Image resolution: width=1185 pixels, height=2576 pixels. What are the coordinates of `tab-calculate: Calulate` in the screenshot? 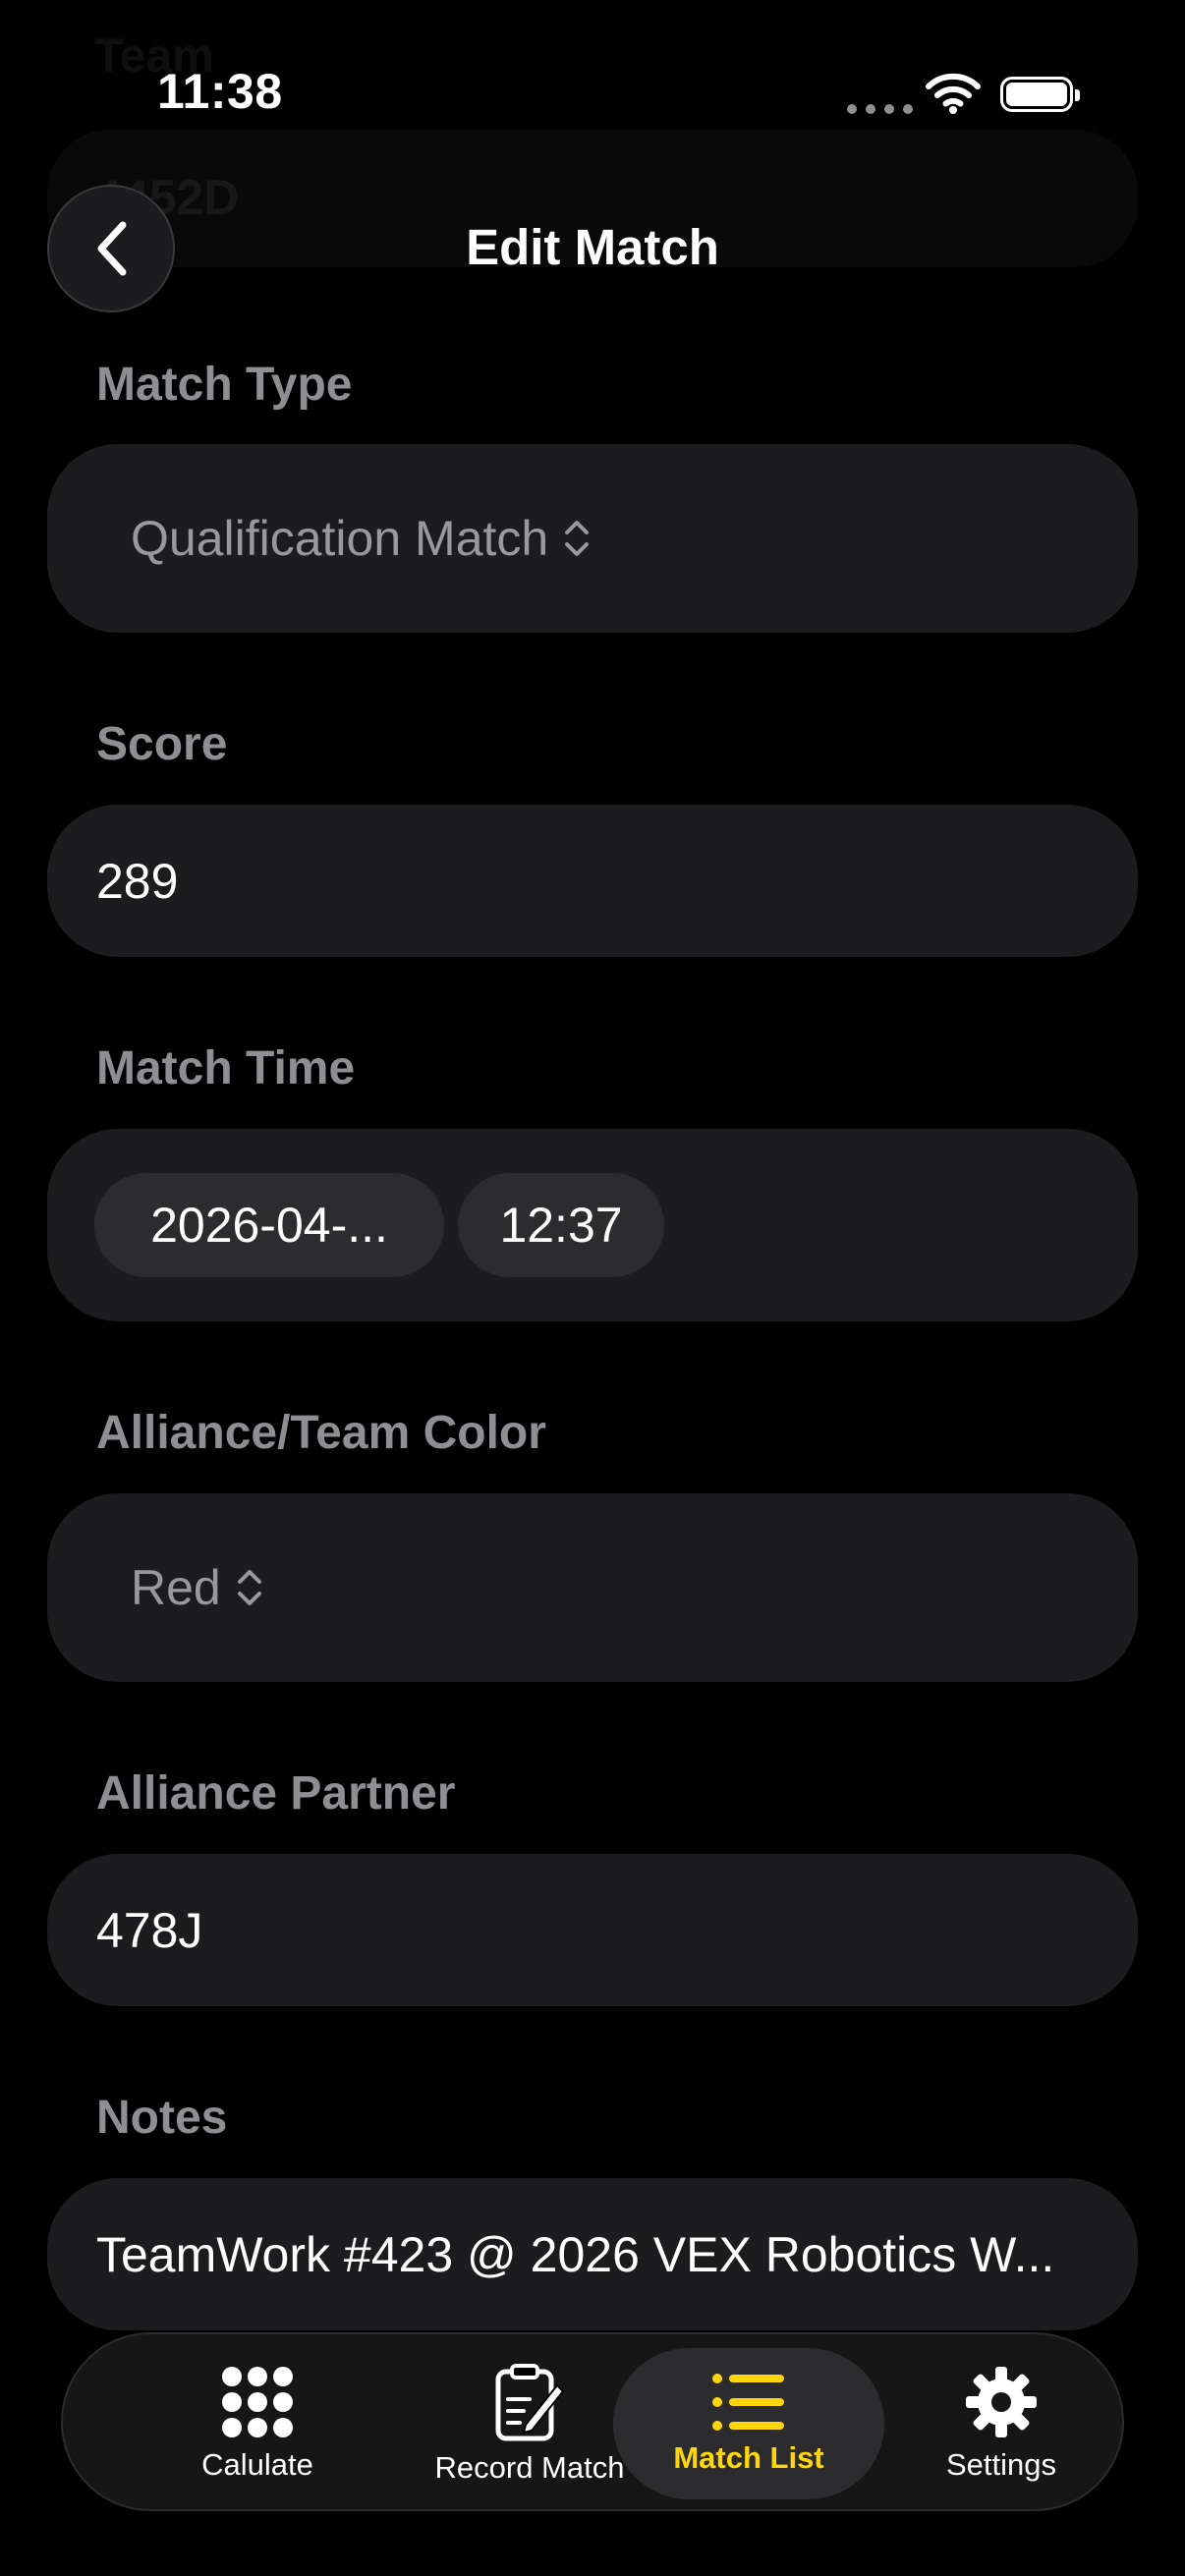 It's located at (257, 2423).